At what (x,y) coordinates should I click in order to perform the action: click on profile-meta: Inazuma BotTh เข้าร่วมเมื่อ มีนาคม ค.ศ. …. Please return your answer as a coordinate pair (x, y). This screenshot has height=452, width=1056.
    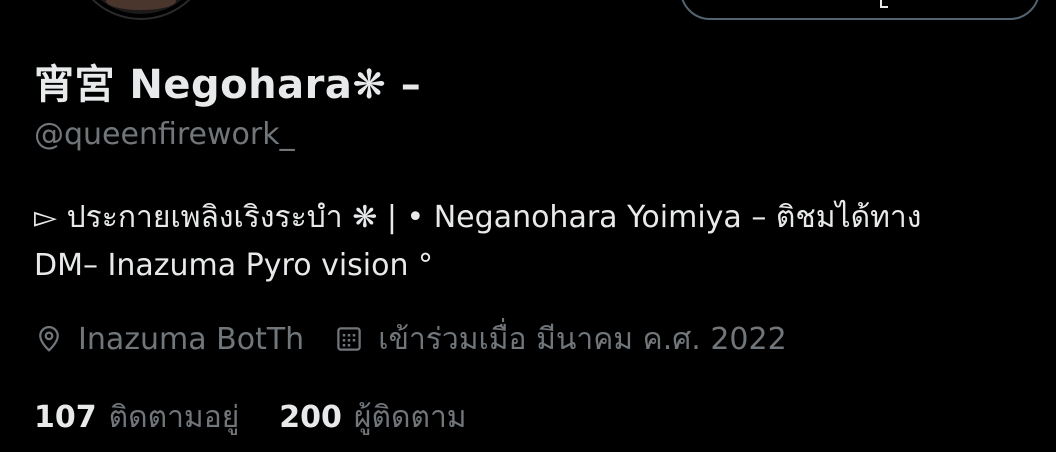
    Looking at the image, I should click on (425, 339).